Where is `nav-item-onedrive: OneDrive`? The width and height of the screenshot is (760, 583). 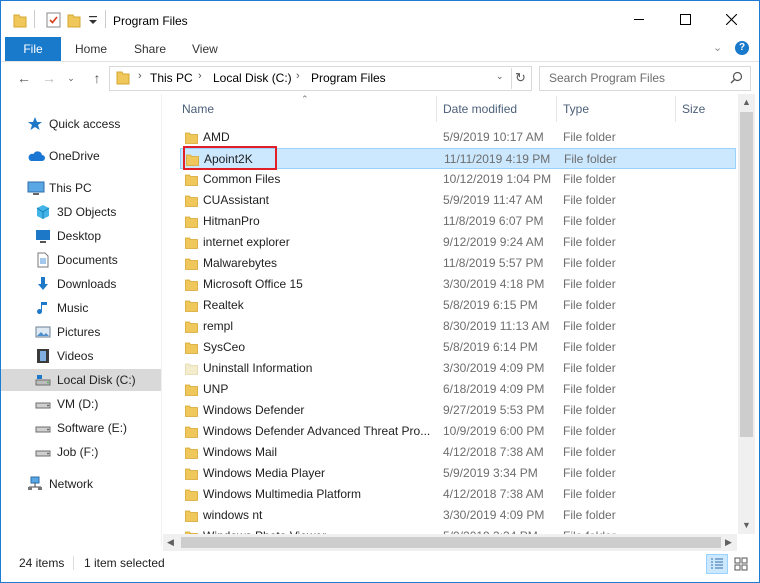
nav-item-onedrive: OneDrive is located at coordinates (81, 156).